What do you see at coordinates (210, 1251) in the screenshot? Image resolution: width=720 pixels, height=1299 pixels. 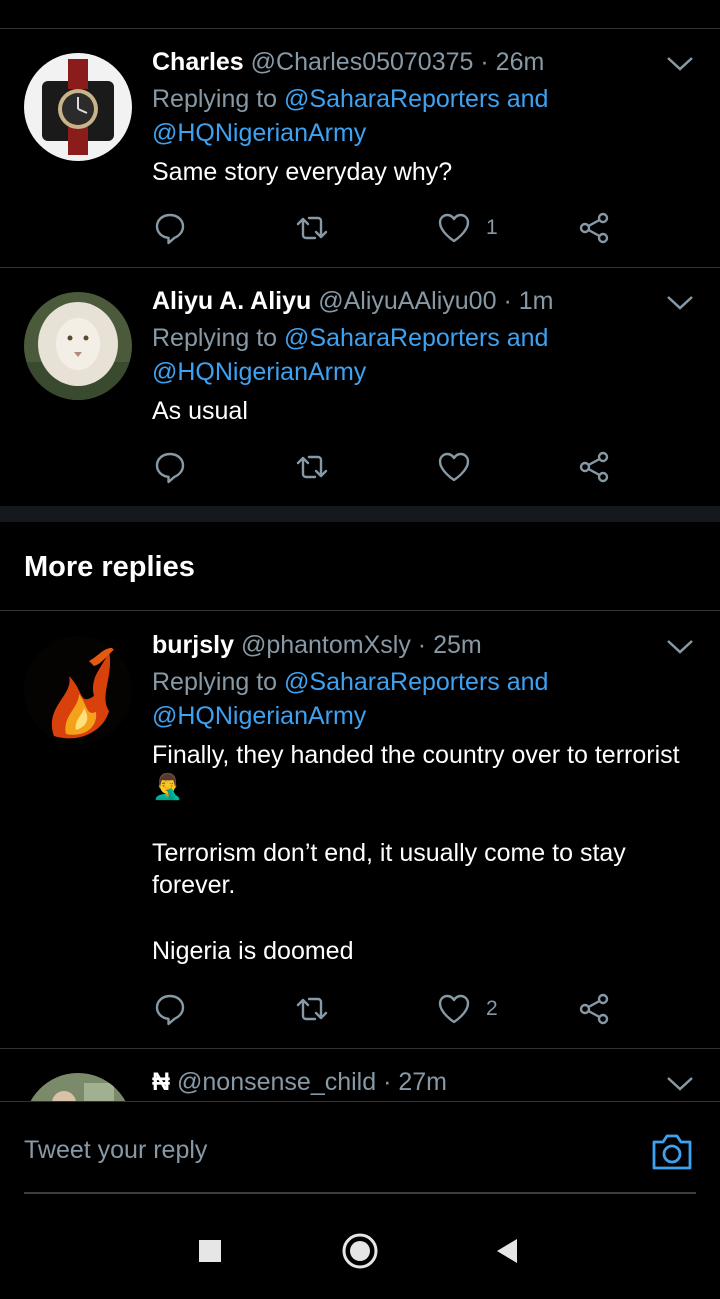 I see `recents-button` at bounding box center [210, 1251].